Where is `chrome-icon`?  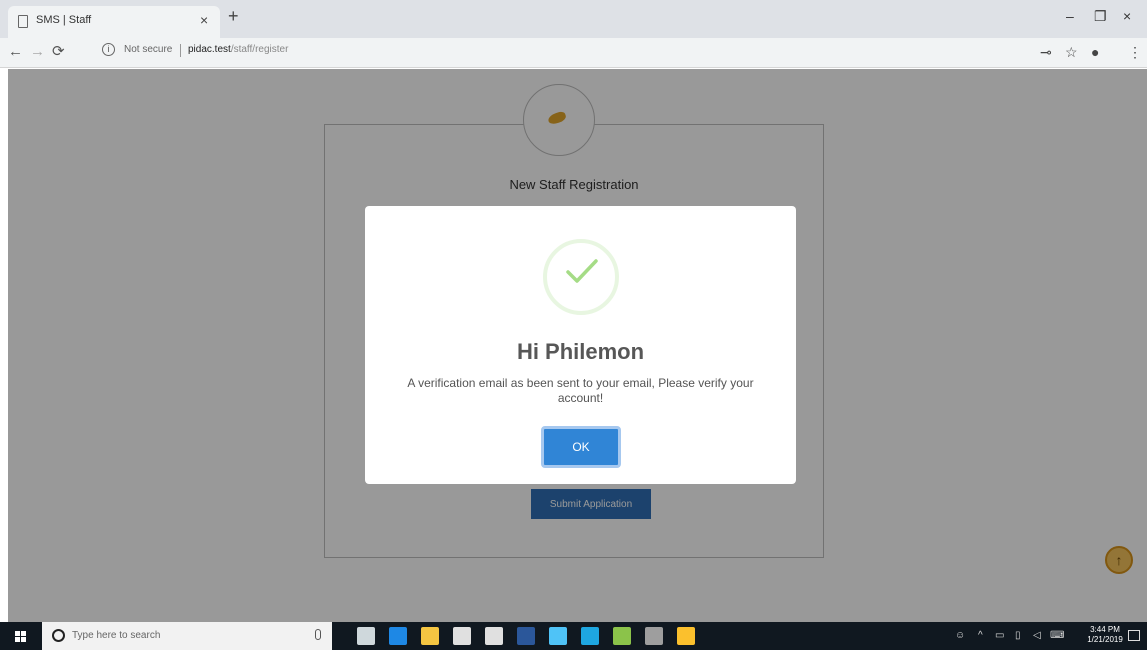
chrome-icon is located at coordinates (686, 636).